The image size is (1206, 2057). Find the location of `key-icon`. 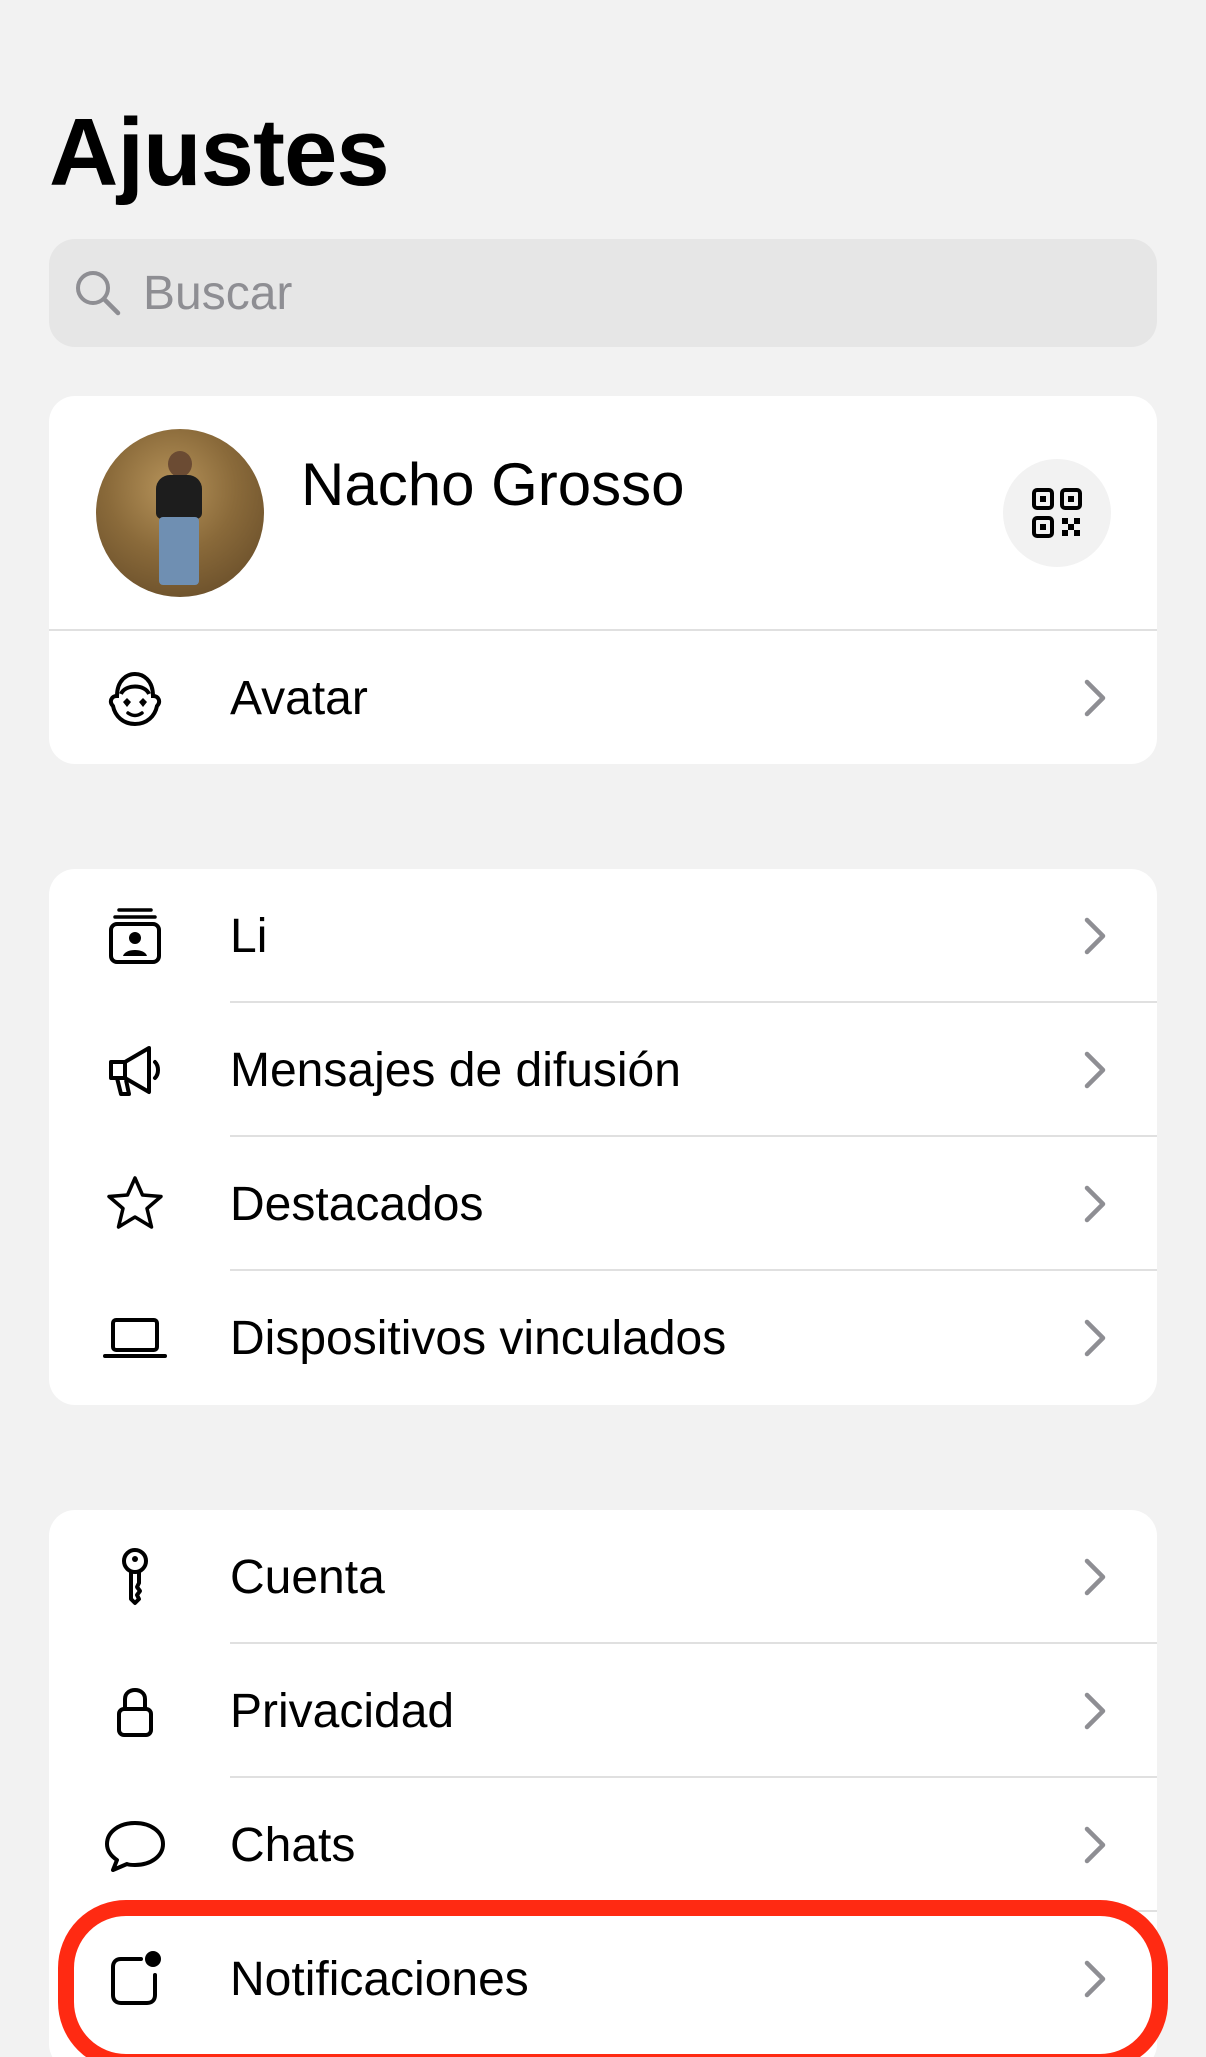

key-icon is located at coordinates (135, 1577).